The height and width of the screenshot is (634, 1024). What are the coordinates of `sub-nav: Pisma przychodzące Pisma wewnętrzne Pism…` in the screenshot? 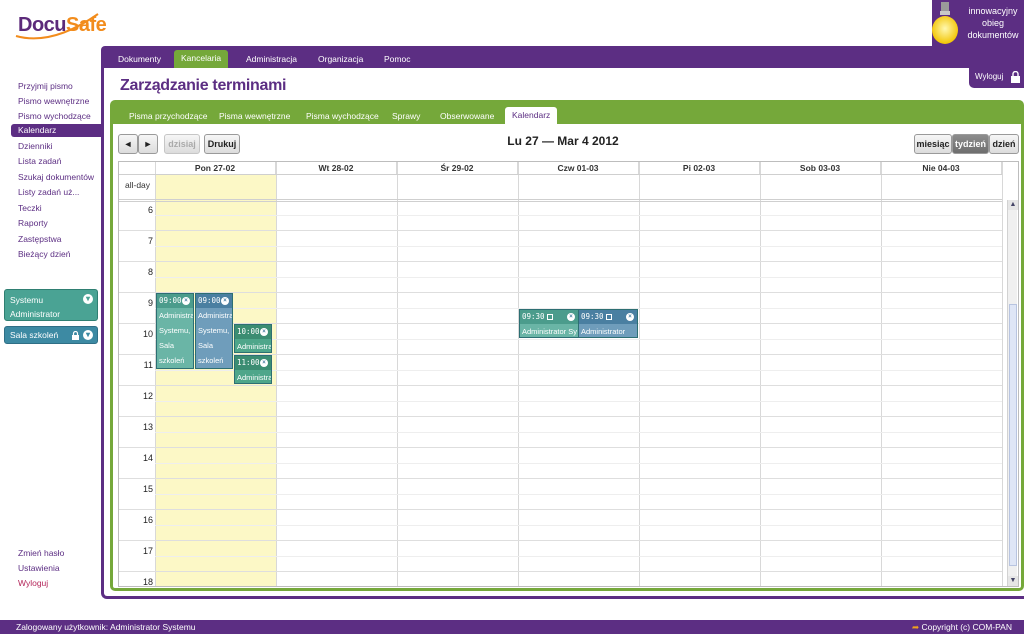 It's located at (567, 113).